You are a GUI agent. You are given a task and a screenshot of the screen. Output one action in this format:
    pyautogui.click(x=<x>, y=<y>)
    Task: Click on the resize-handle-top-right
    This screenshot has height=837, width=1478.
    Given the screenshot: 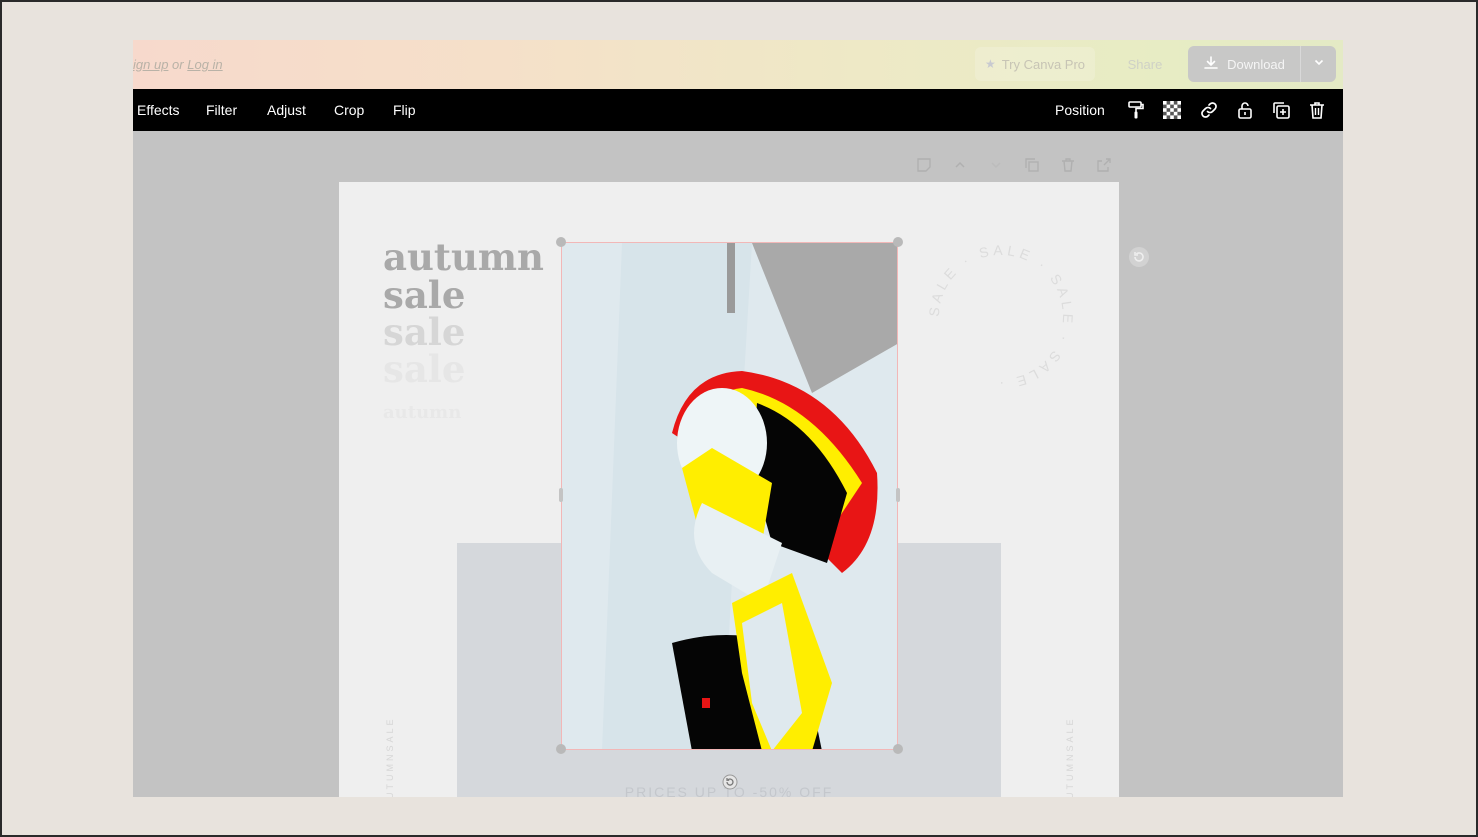 What is the action you would take?
    pyautogui.click(x=898, y=242)
    